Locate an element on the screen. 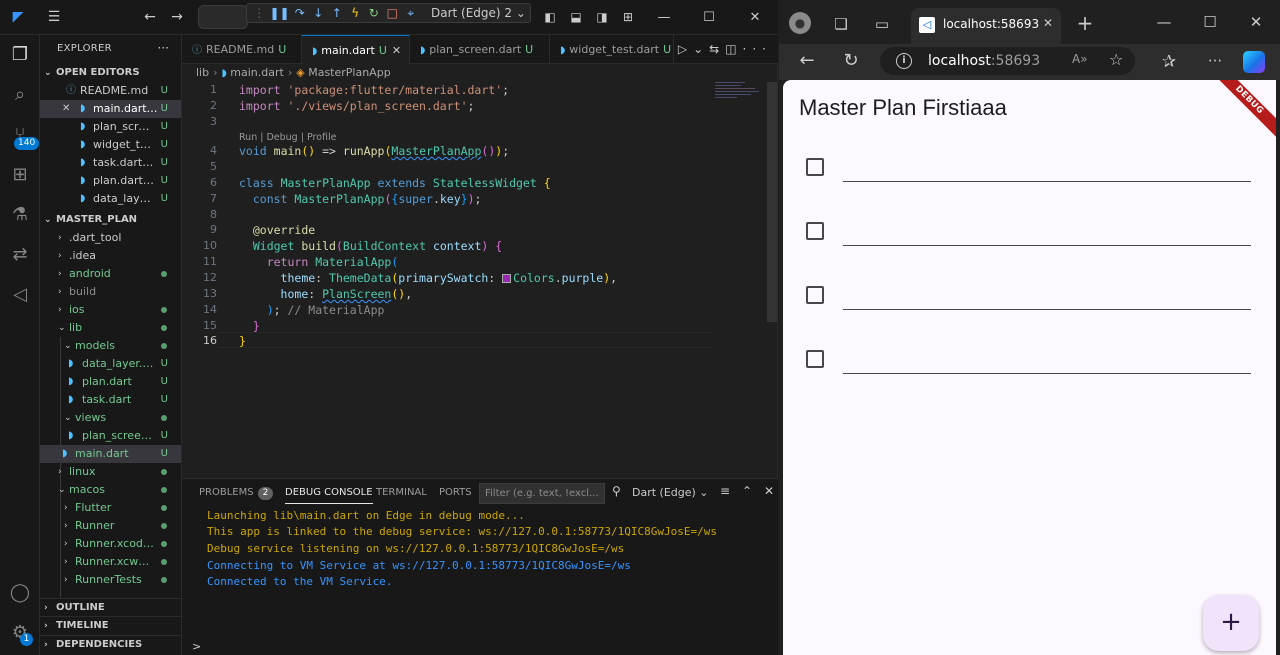  debug-config-select: Dart (Edge) 2 ⌄ is located at coordinates (478, 13).